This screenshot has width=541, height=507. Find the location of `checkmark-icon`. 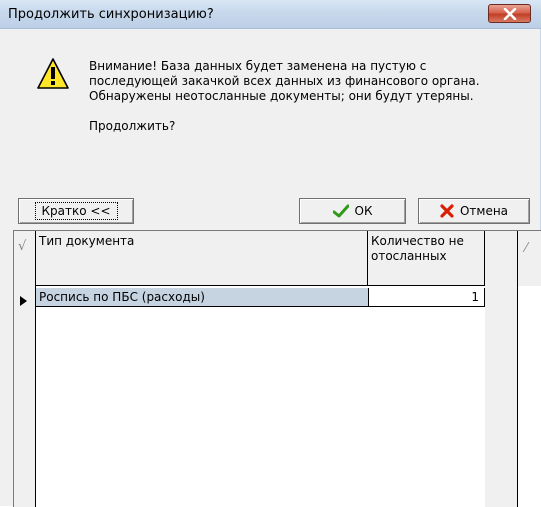

checkmark-icon is located at coordinates (340, 211).